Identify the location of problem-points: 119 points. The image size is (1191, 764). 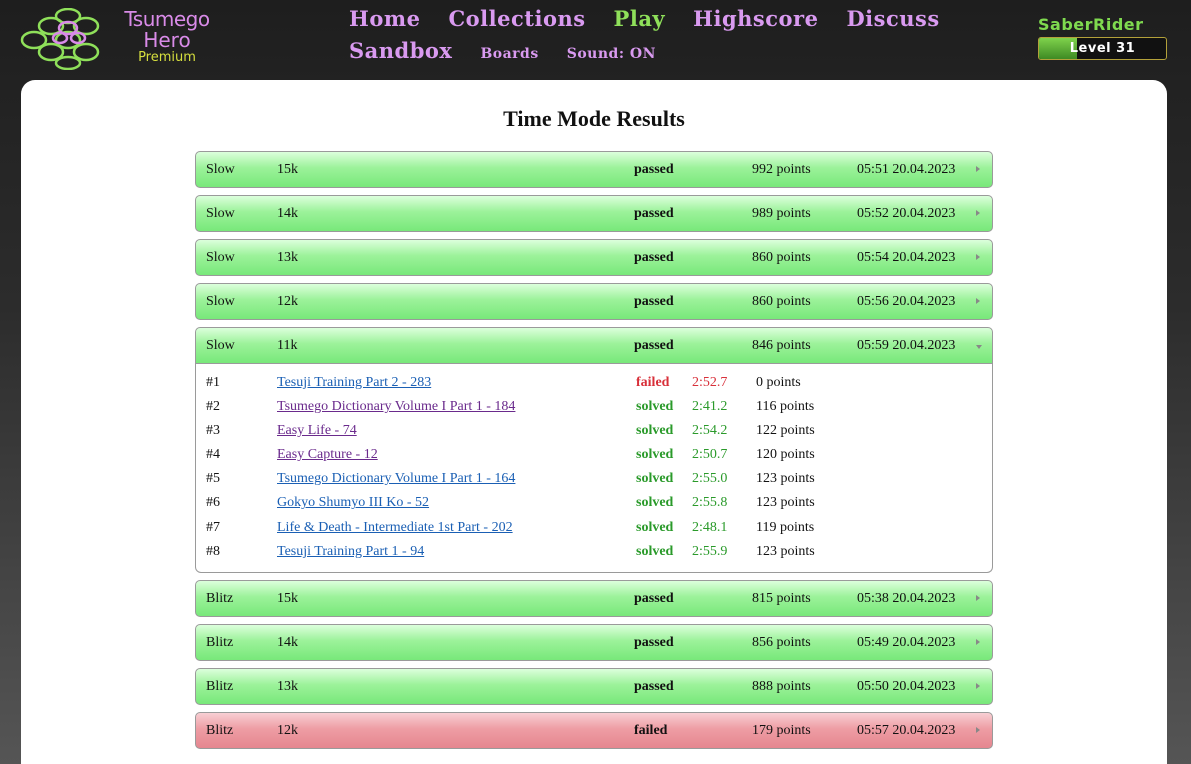
(785, 527).